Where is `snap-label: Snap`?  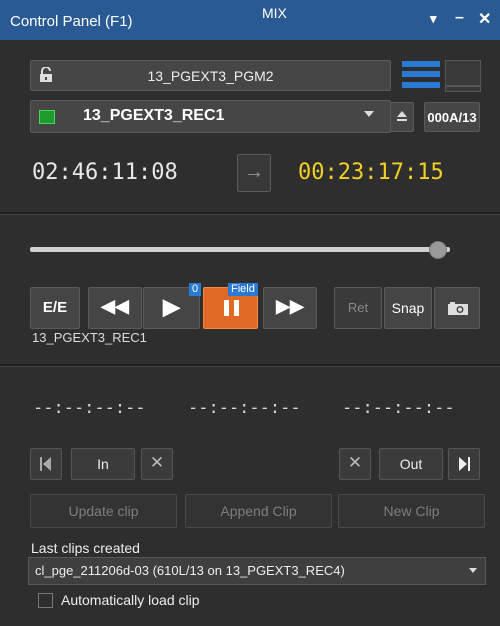
snap-label: Snap is located at coordinates (408, 308).